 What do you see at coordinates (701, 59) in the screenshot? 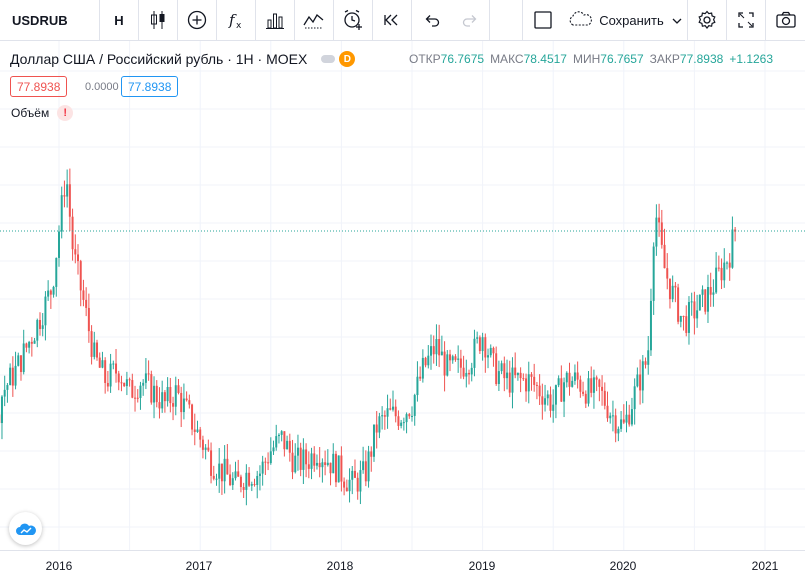
I see `close-value: 77.8938` at bounding box center [701, 59].